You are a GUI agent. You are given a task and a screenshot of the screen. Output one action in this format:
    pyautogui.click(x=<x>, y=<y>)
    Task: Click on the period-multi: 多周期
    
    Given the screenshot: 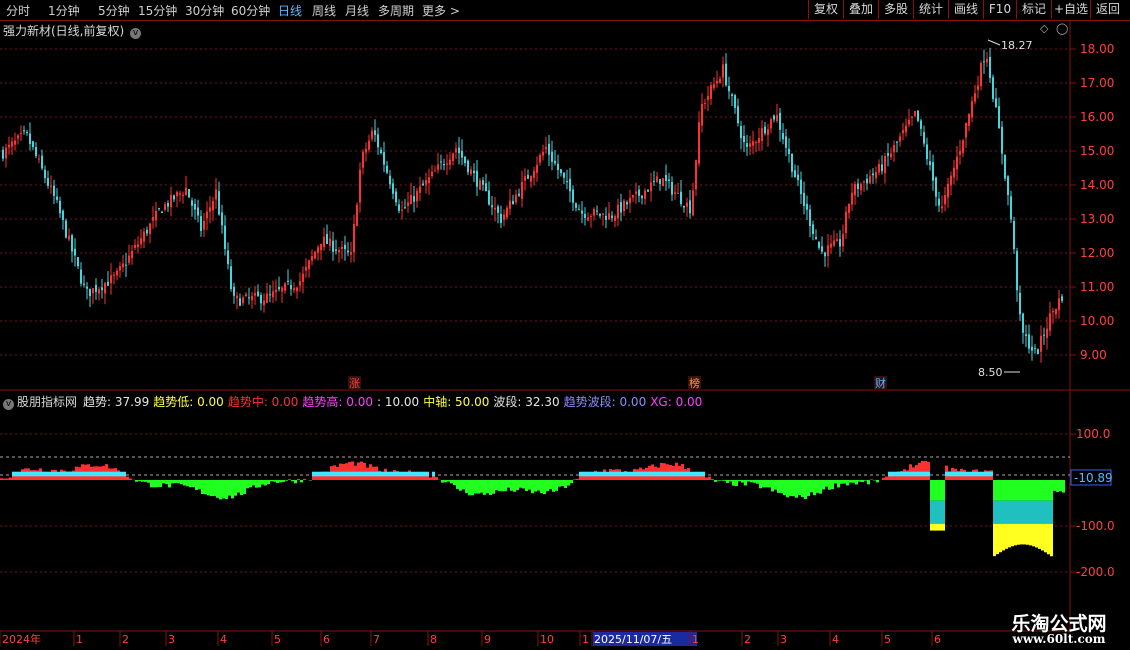 What is the action you would take?
    pyautogui.click(x=396, y=10)
    